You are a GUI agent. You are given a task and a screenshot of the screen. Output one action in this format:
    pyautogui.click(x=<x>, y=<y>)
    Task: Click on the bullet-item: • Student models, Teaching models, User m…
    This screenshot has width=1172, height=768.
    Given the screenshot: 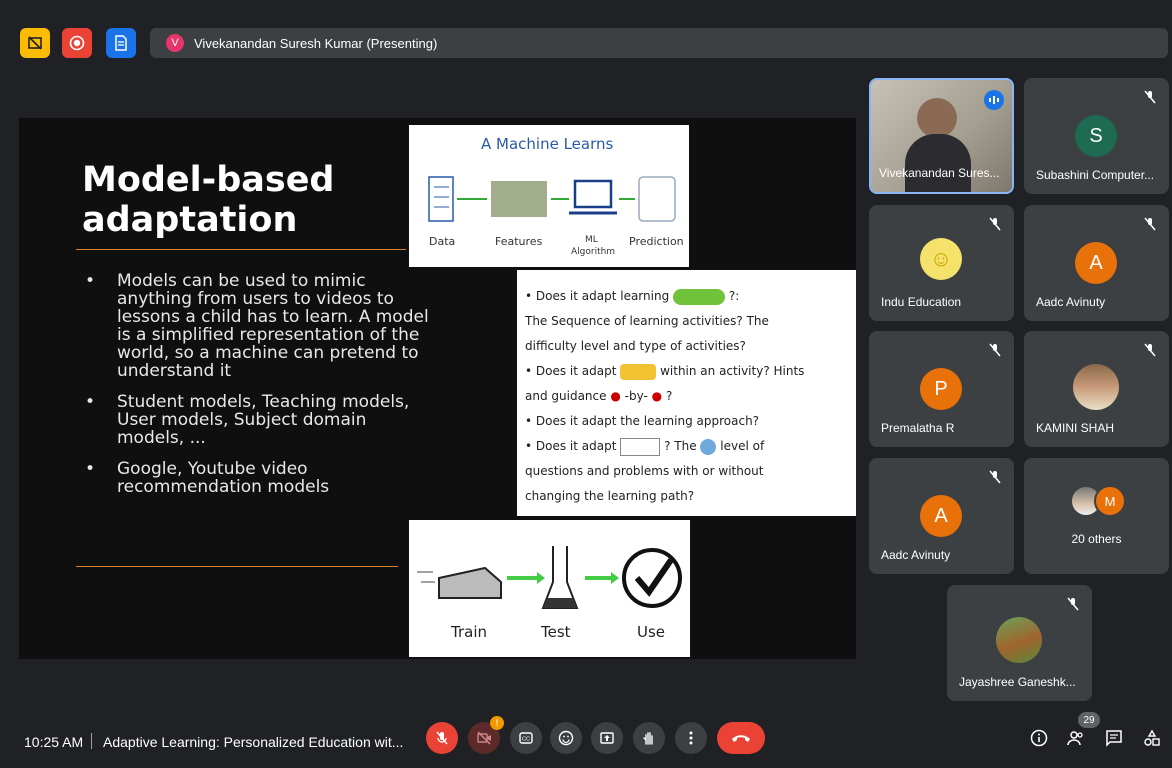 What is the action you would take?
    pyautogui.click(x=247, y=420)
    